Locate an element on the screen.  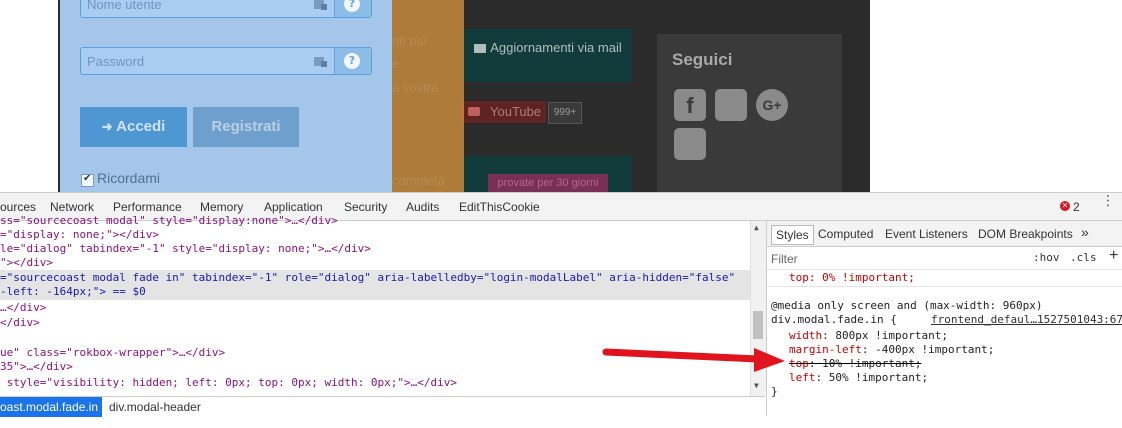
rule-selector: div.modal.fade.in { is located at coordinates (834, 320).